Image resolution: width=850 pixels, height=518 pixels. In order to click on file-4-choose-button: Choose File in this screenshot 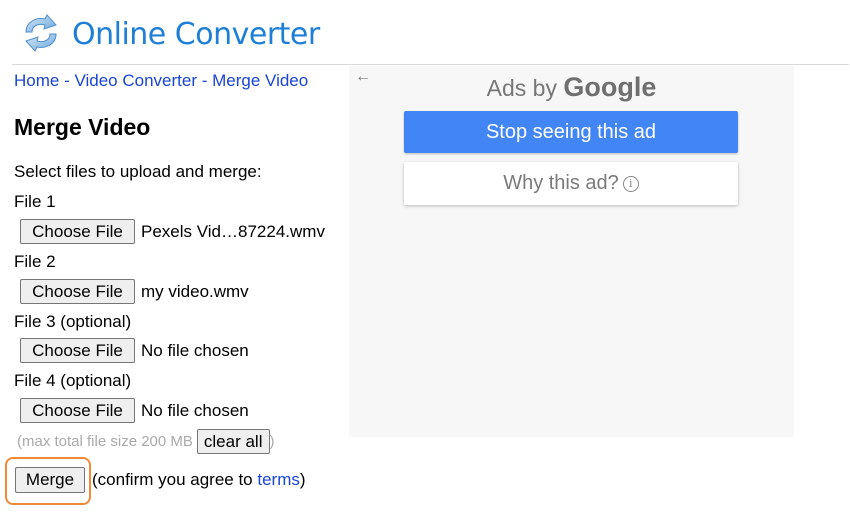, I will do `click(77, 410)`.